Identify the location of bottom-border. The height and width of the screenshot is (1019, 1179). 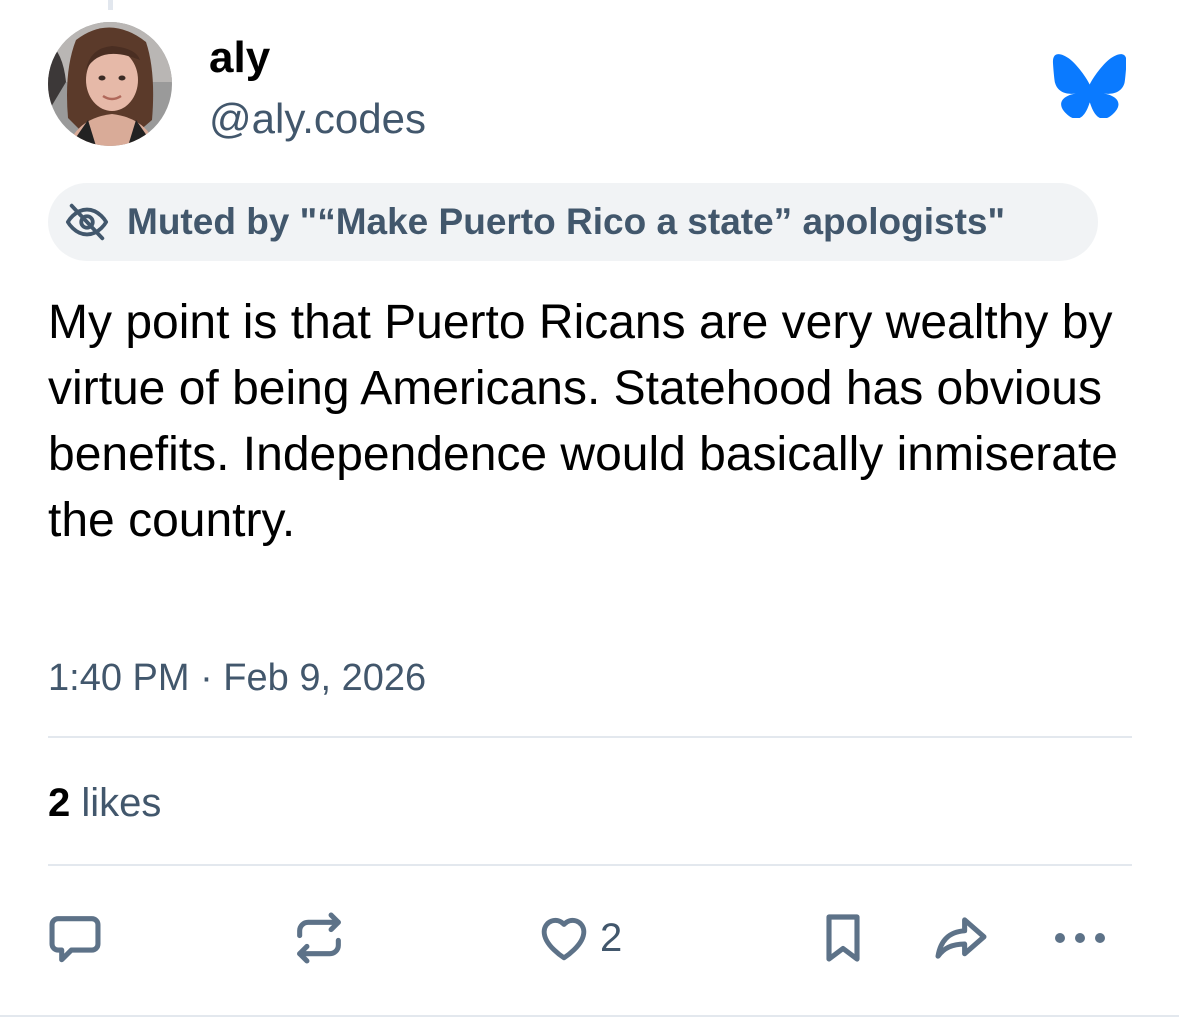
(589, 1016).